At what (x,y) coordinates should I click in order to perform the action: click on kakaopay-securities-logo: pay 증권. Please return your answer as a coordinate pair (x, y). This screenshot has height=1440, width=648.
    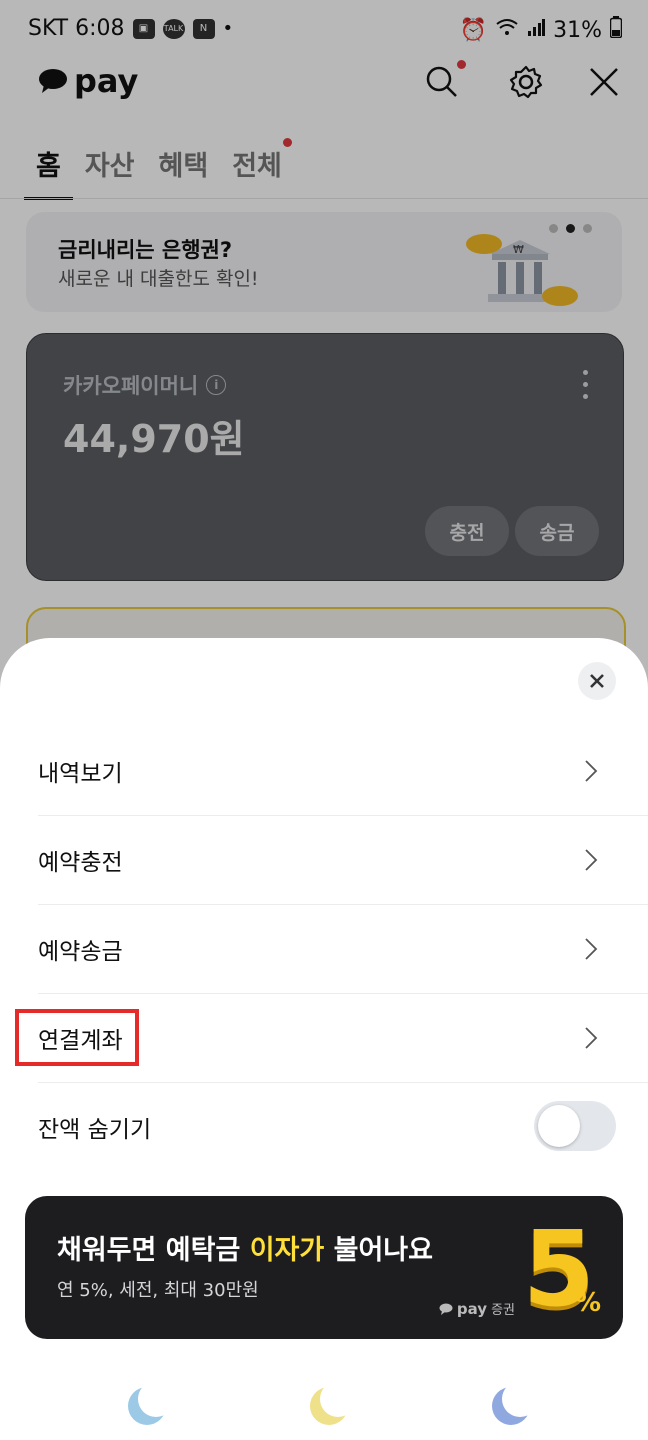
    Looking at the image, I should click on (477, 1308).